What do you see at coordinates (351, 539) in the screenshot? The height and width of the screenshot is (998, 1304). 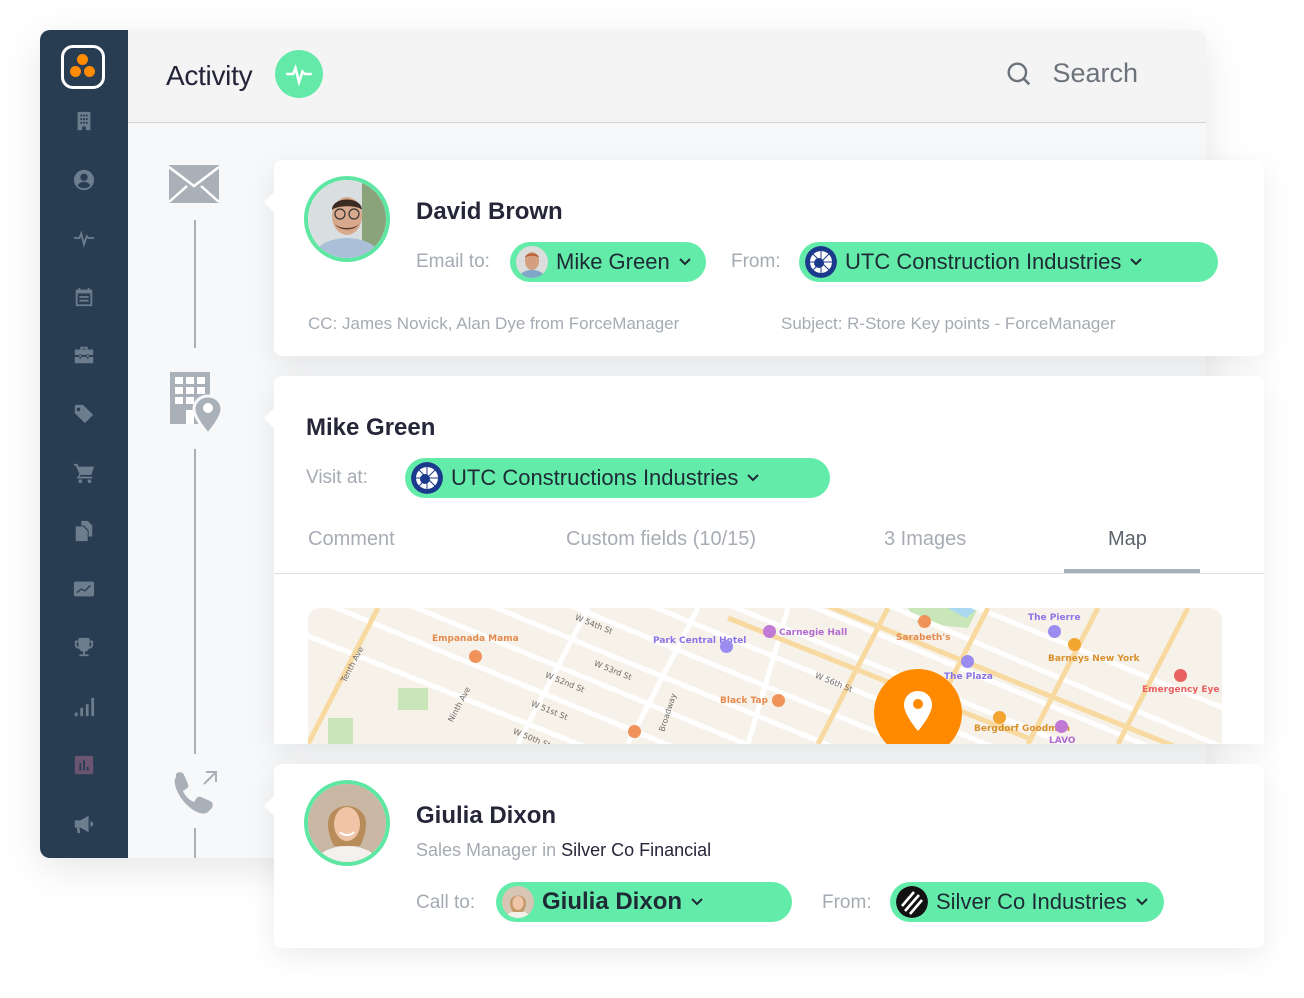 I see `tab-comment: Comment` at bounding box center [351, 539].